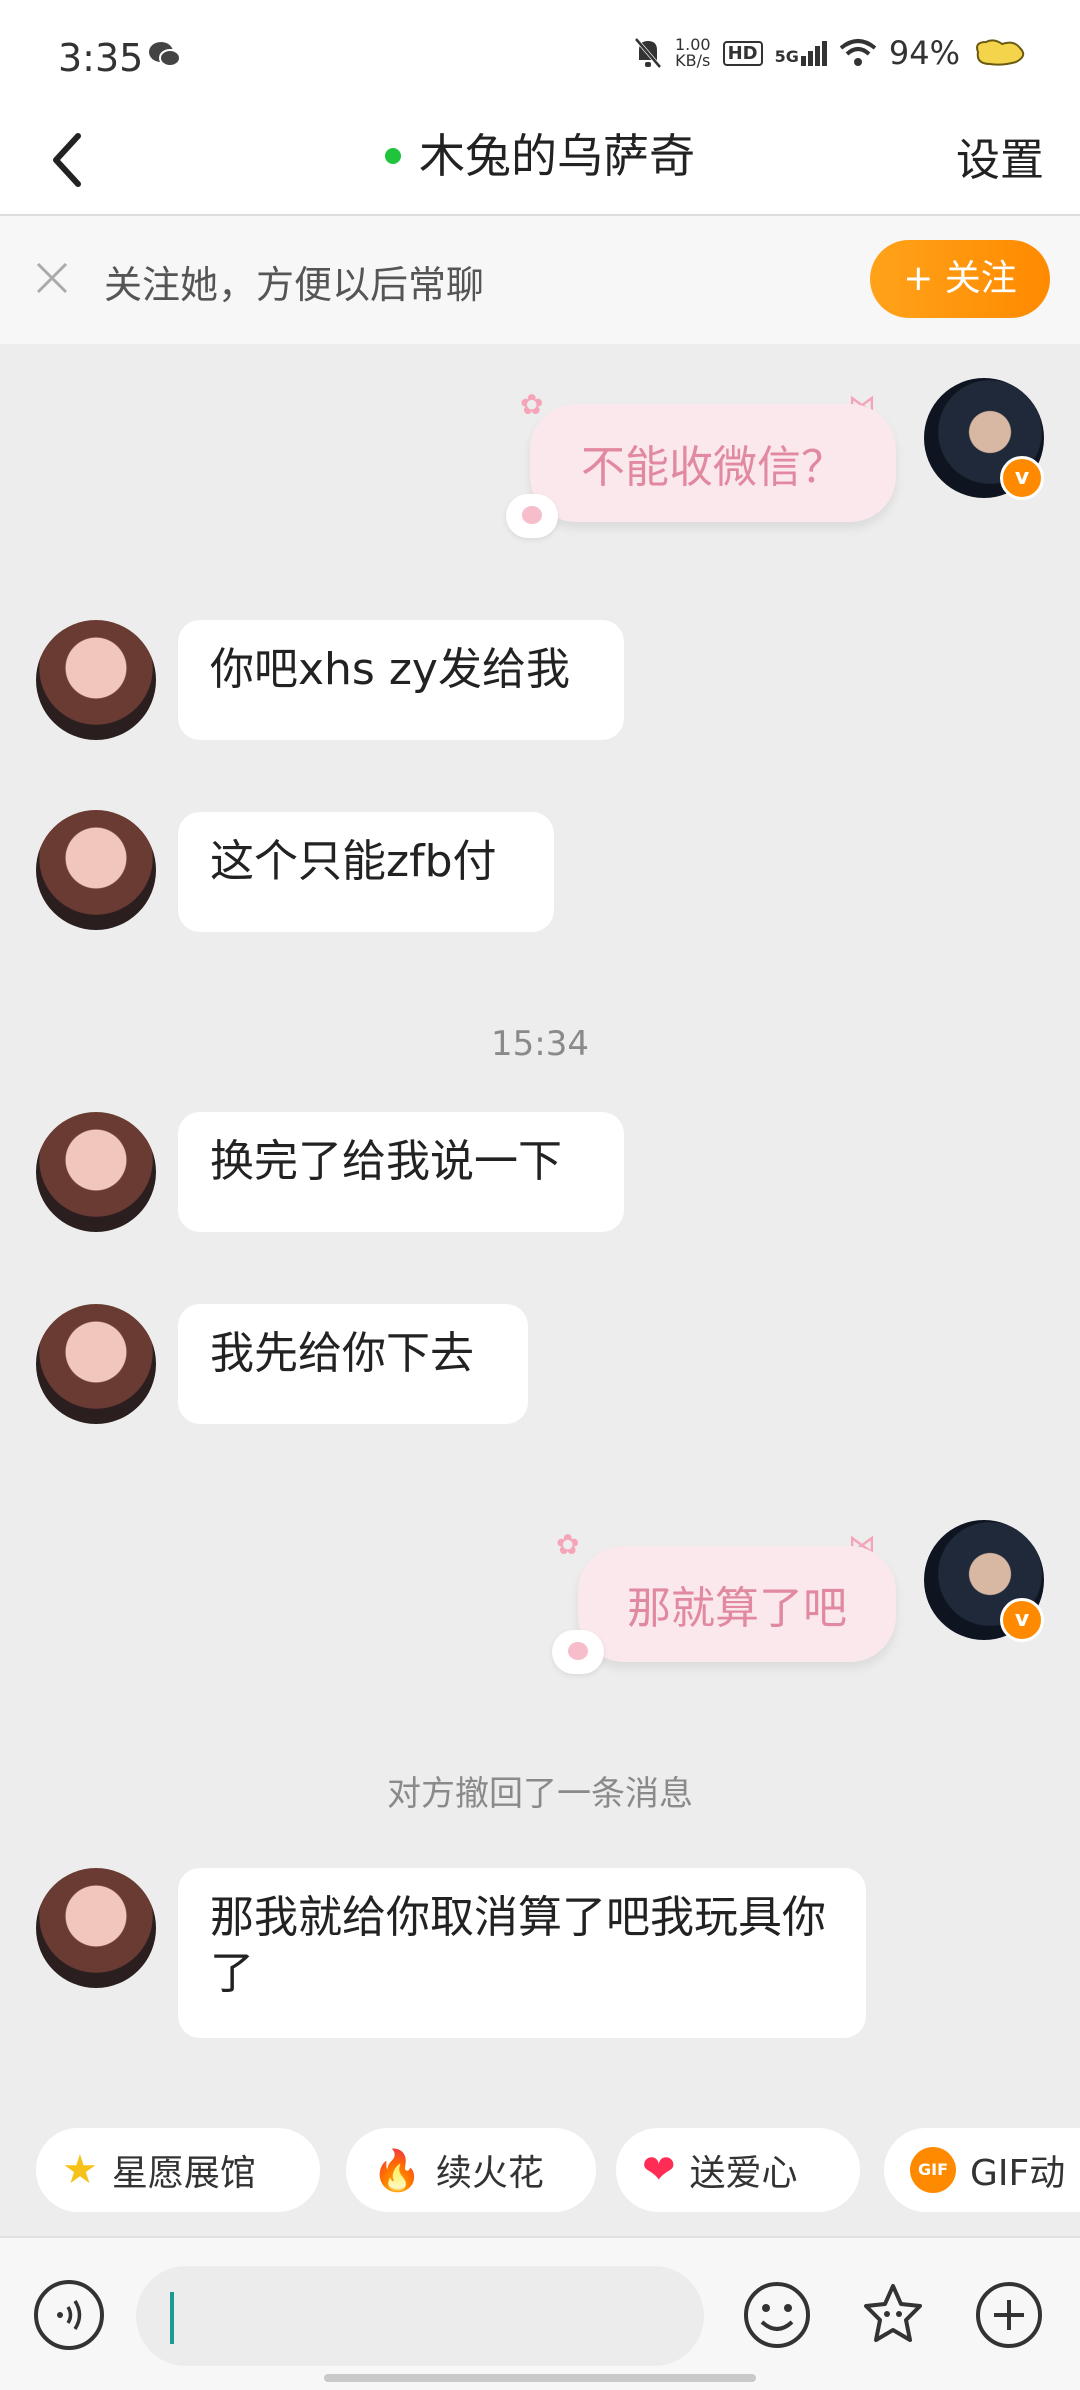 This screenshot has width=1080, height=2390. I want to click on home-indicator, so click(540, 2378).